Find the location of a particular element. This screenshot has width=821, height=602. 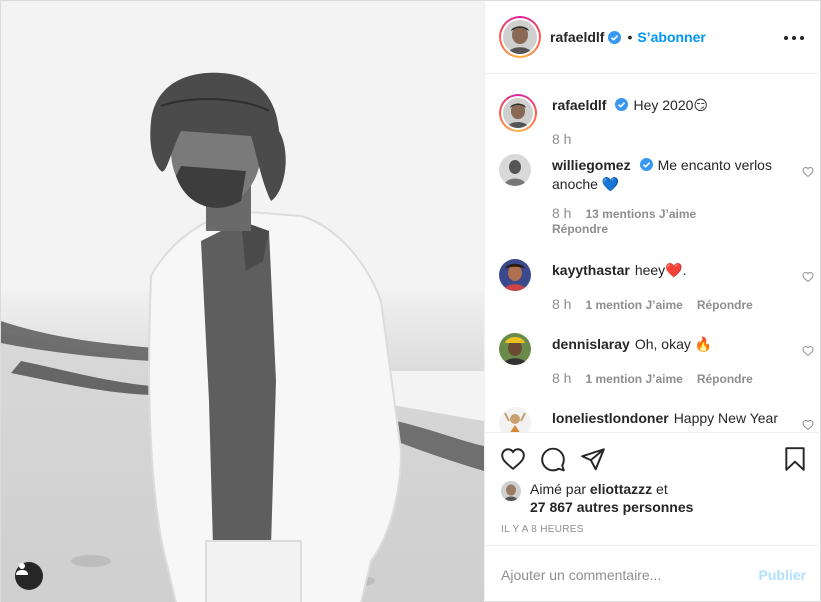

caption-username: rafaeldlf is located at coordinates (579, 105).